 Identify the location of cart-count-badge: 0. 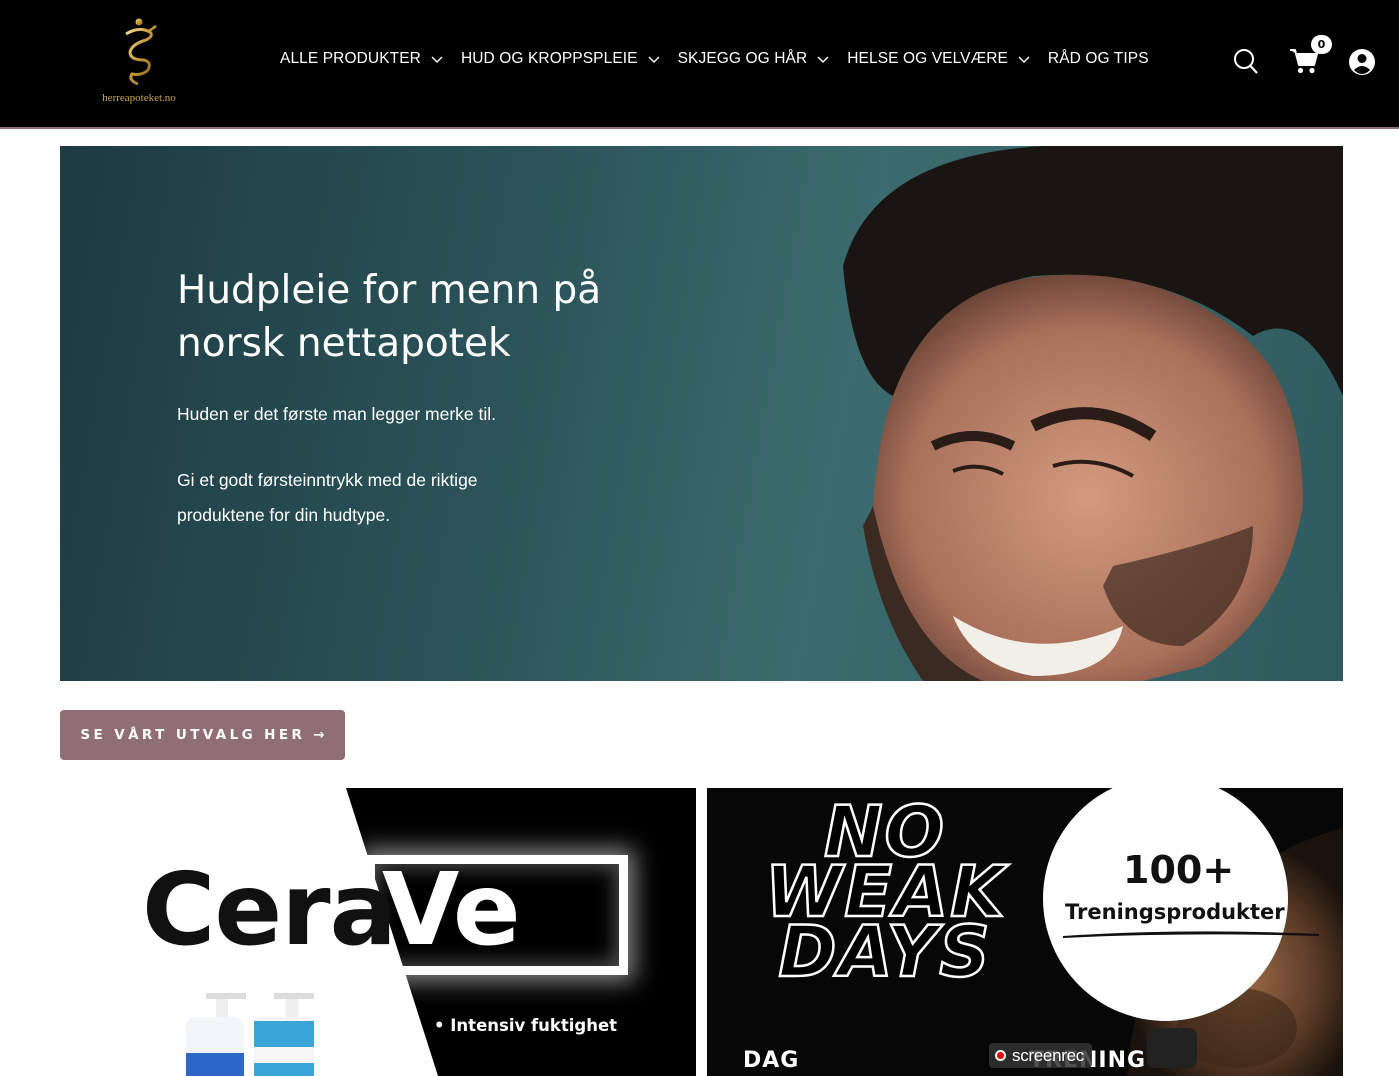
(1321, 44).